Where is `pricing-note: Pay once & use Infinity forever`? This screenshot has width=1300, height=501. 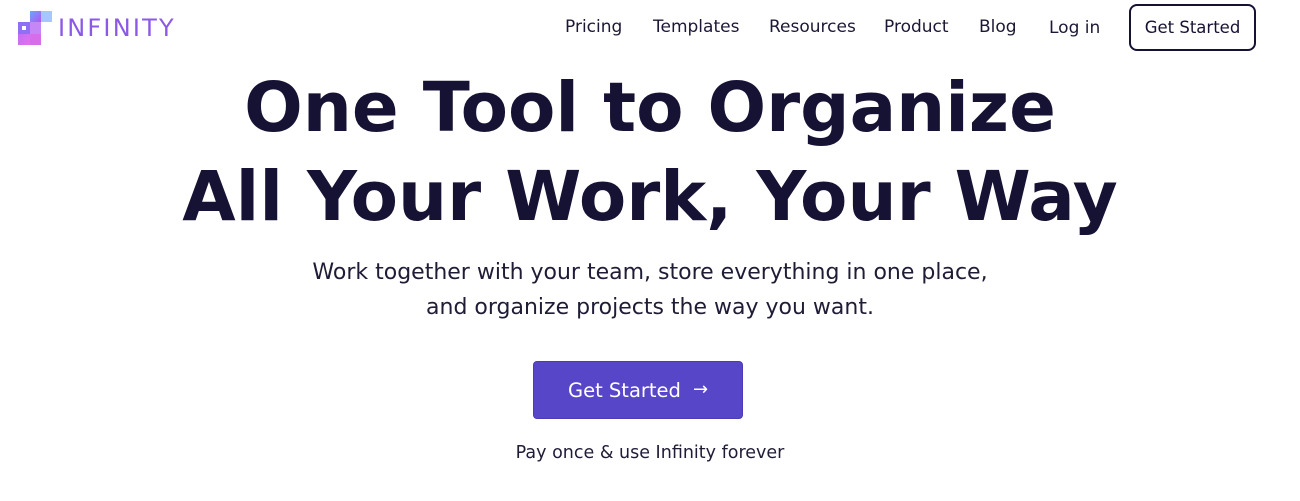 pricing-note: Pay once & use Infinity forever is located at coordinates (650, 453).